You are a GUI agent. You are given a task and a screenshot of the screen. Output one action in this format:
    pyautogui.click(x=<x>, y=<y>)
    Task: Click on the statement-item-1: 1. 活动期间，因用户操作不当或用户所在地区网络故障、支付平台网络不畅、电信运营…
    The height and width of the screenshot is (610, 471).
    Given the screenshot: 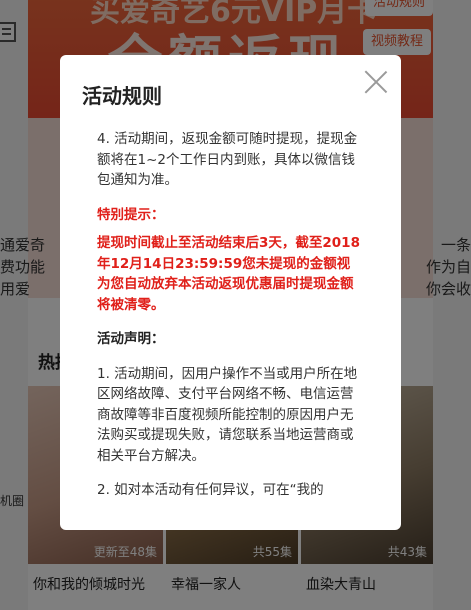 What is the action you would take?
    pyautogui.click(x=227, y=414)
    